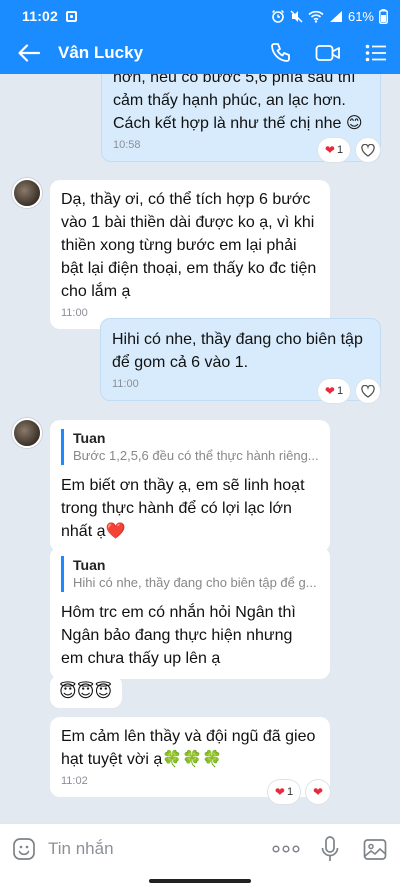  I want to click on message-line: Cách kết hợp là như thế chị nhe 😊, so click(238, 123).